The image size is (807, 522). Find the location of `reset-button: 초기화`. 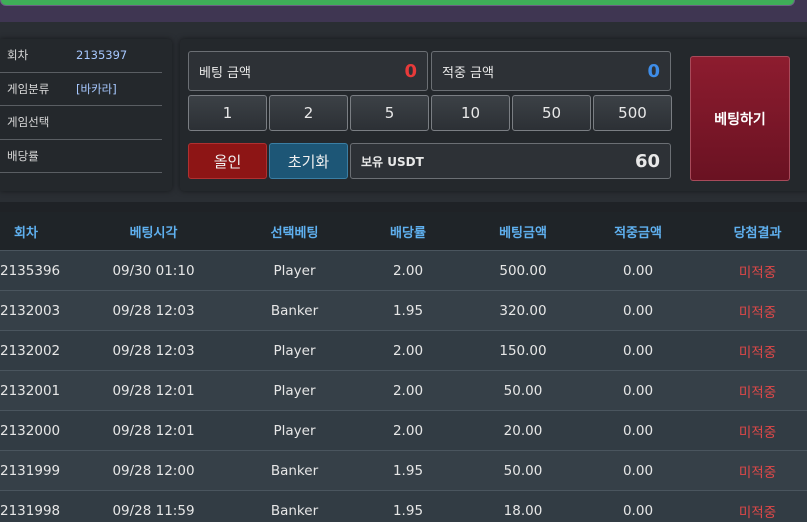

reset-button: 초기화 is located at coordinates (308, 161).